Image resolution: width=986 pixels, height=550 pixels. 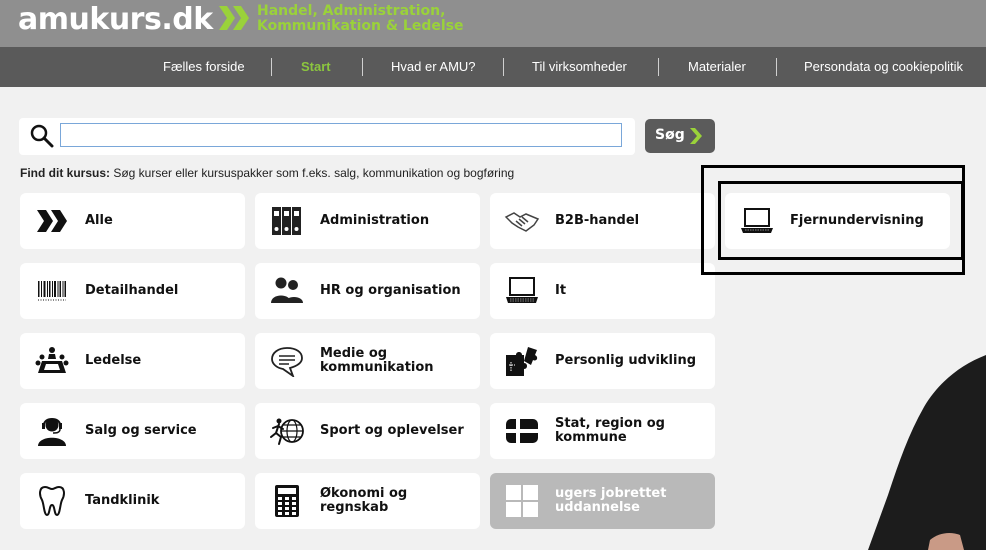 I want to click on category-sport-og-oplevelser: Sport og oplevelser, so click(x=367, y=431).